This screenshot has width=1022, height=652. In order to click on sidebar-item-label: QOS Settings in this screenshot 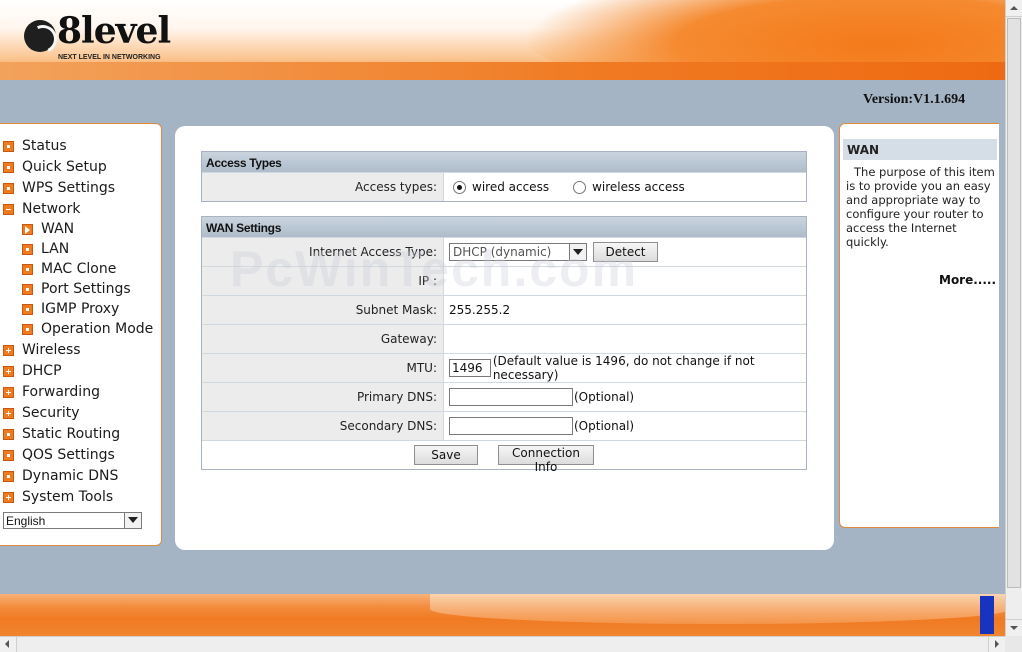, I will do `click(68, 455)`.